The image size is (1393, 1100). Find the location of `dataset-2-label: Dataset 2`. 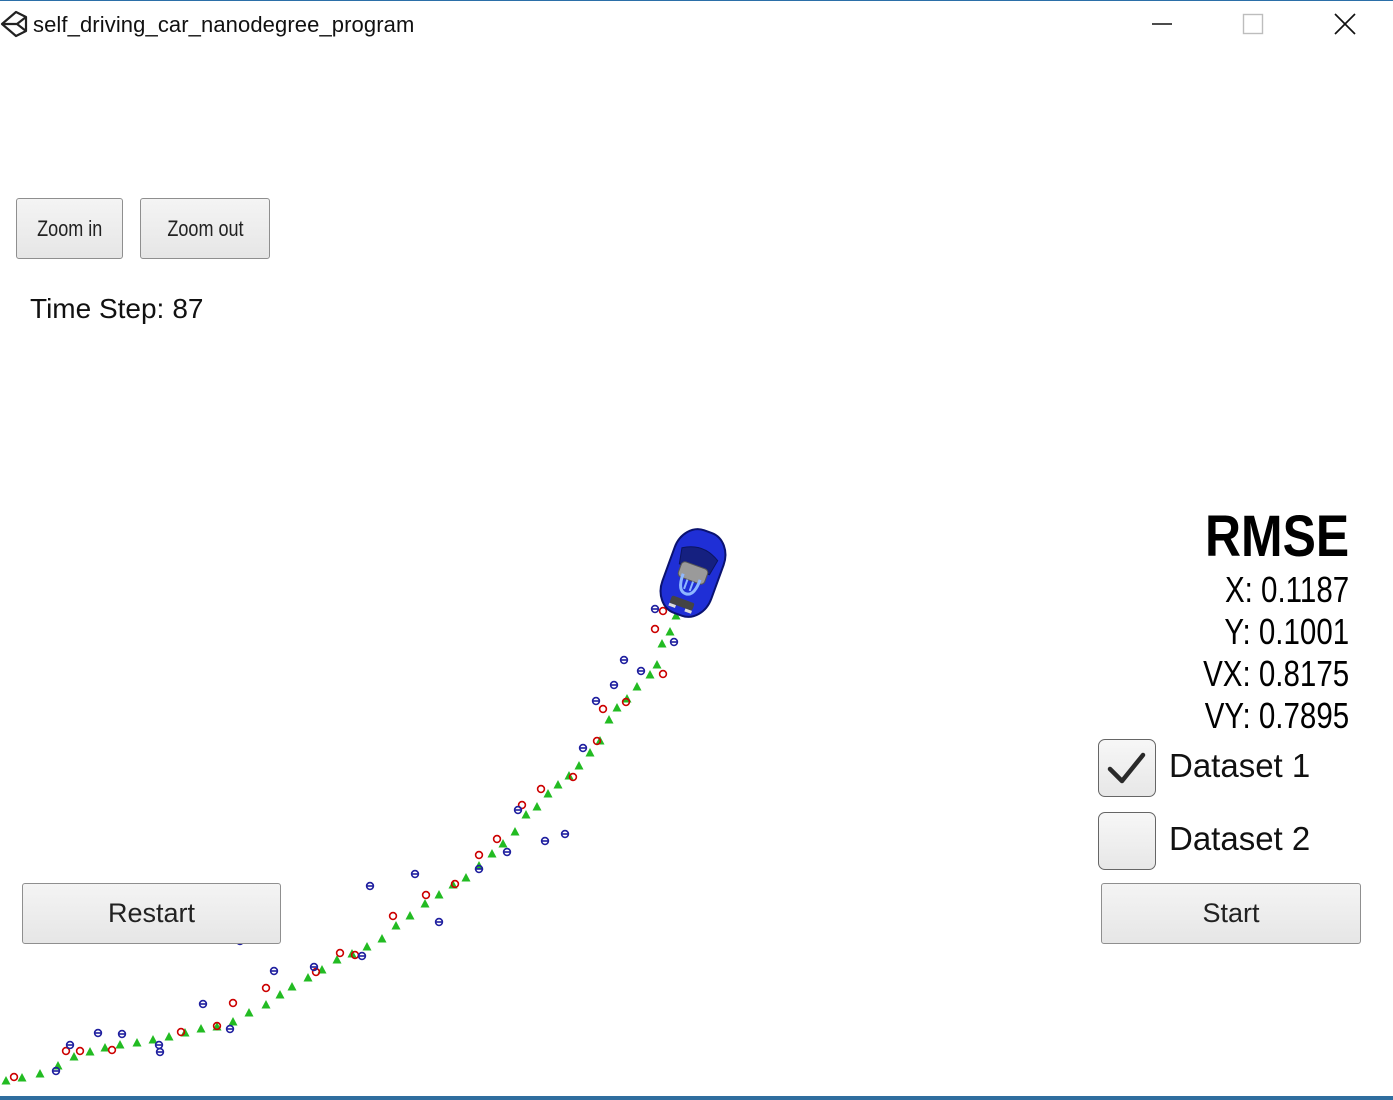

dataset-2-label: Dataset 2 is located at coordinates (1240, 838).